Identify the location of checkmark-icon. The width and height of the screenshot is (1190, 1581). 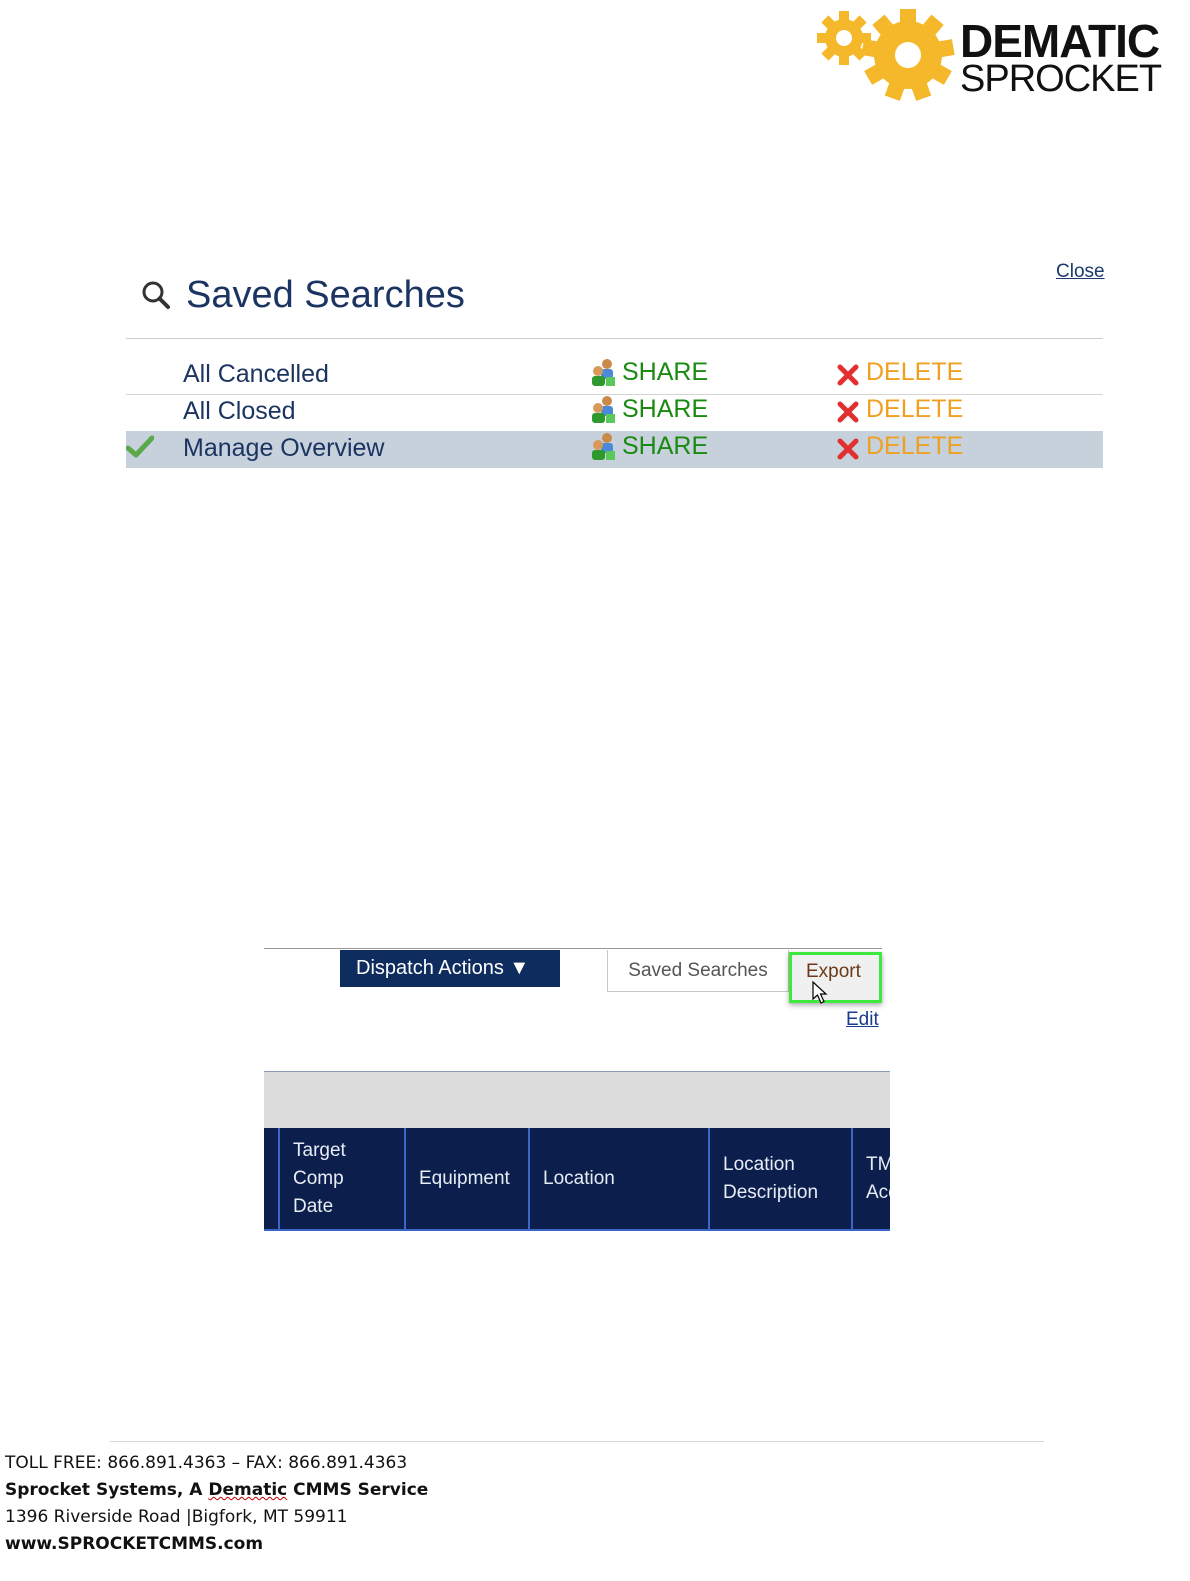
(140, 446).